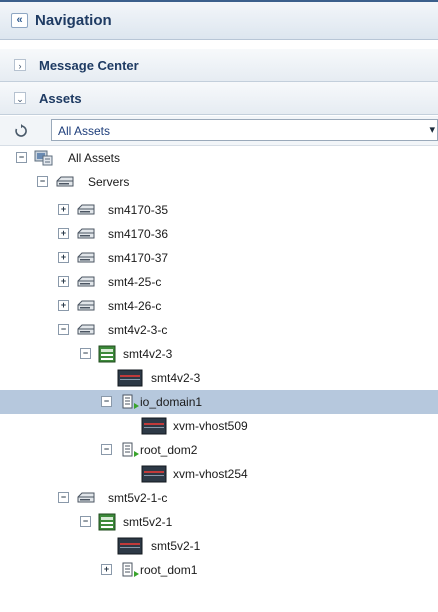  Describe the element at coordinates (19, 20) in the screenshot. I see `collapse-panel-button: «` at that location.